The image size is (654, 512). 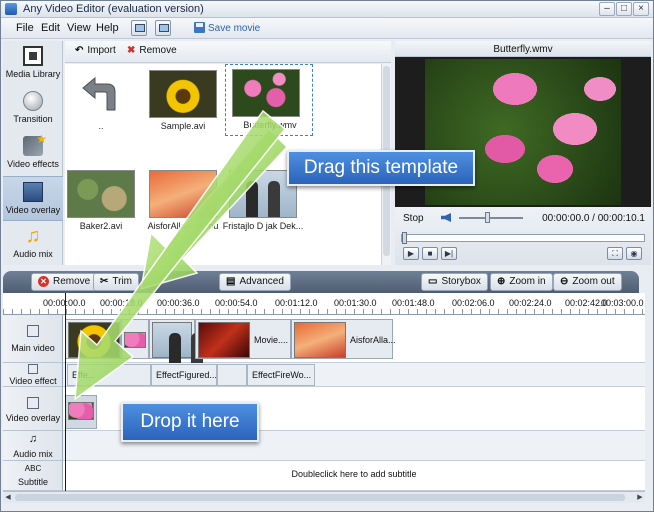 What do you see at coordinates (433, 281) in the screenshot?
I see `storybox-icon: ▭` at bounding box center [433, 281].